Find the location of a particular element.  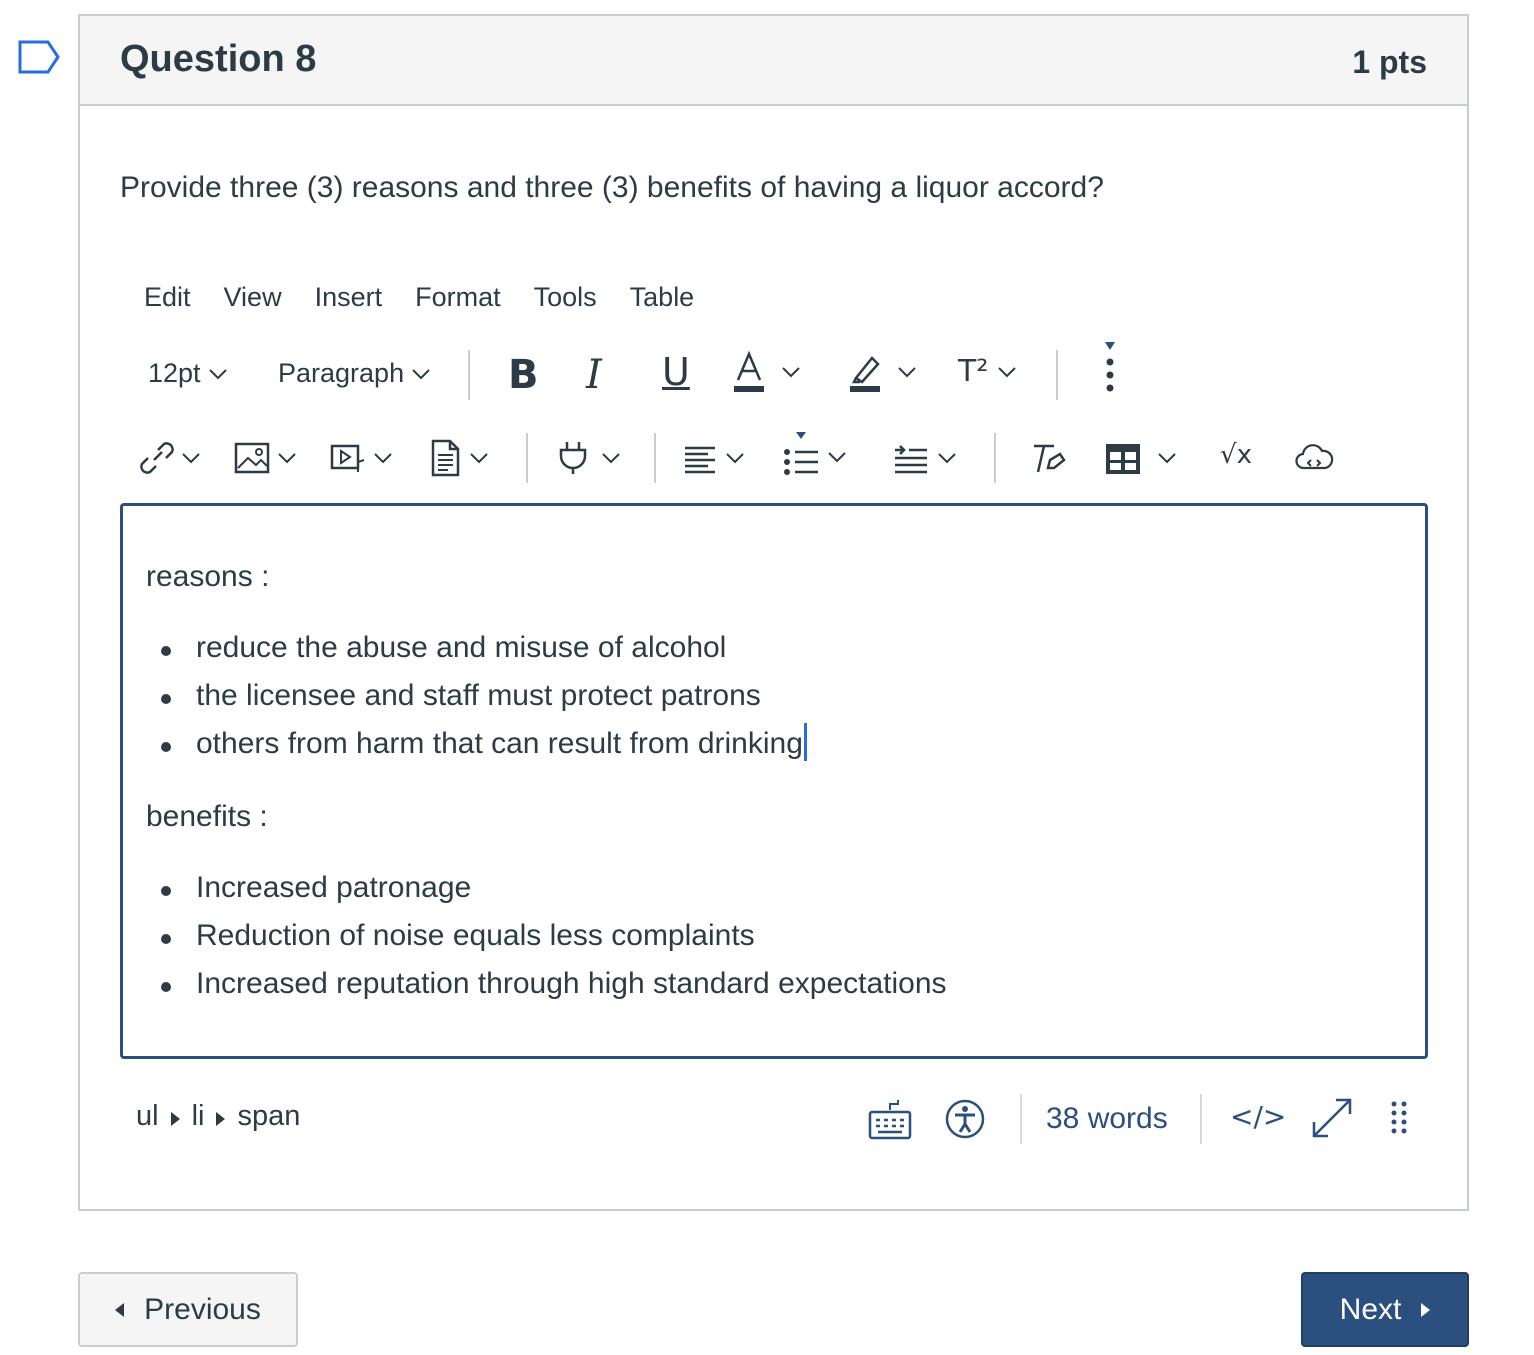

menu-view: View is located at coordinates (253, 297).